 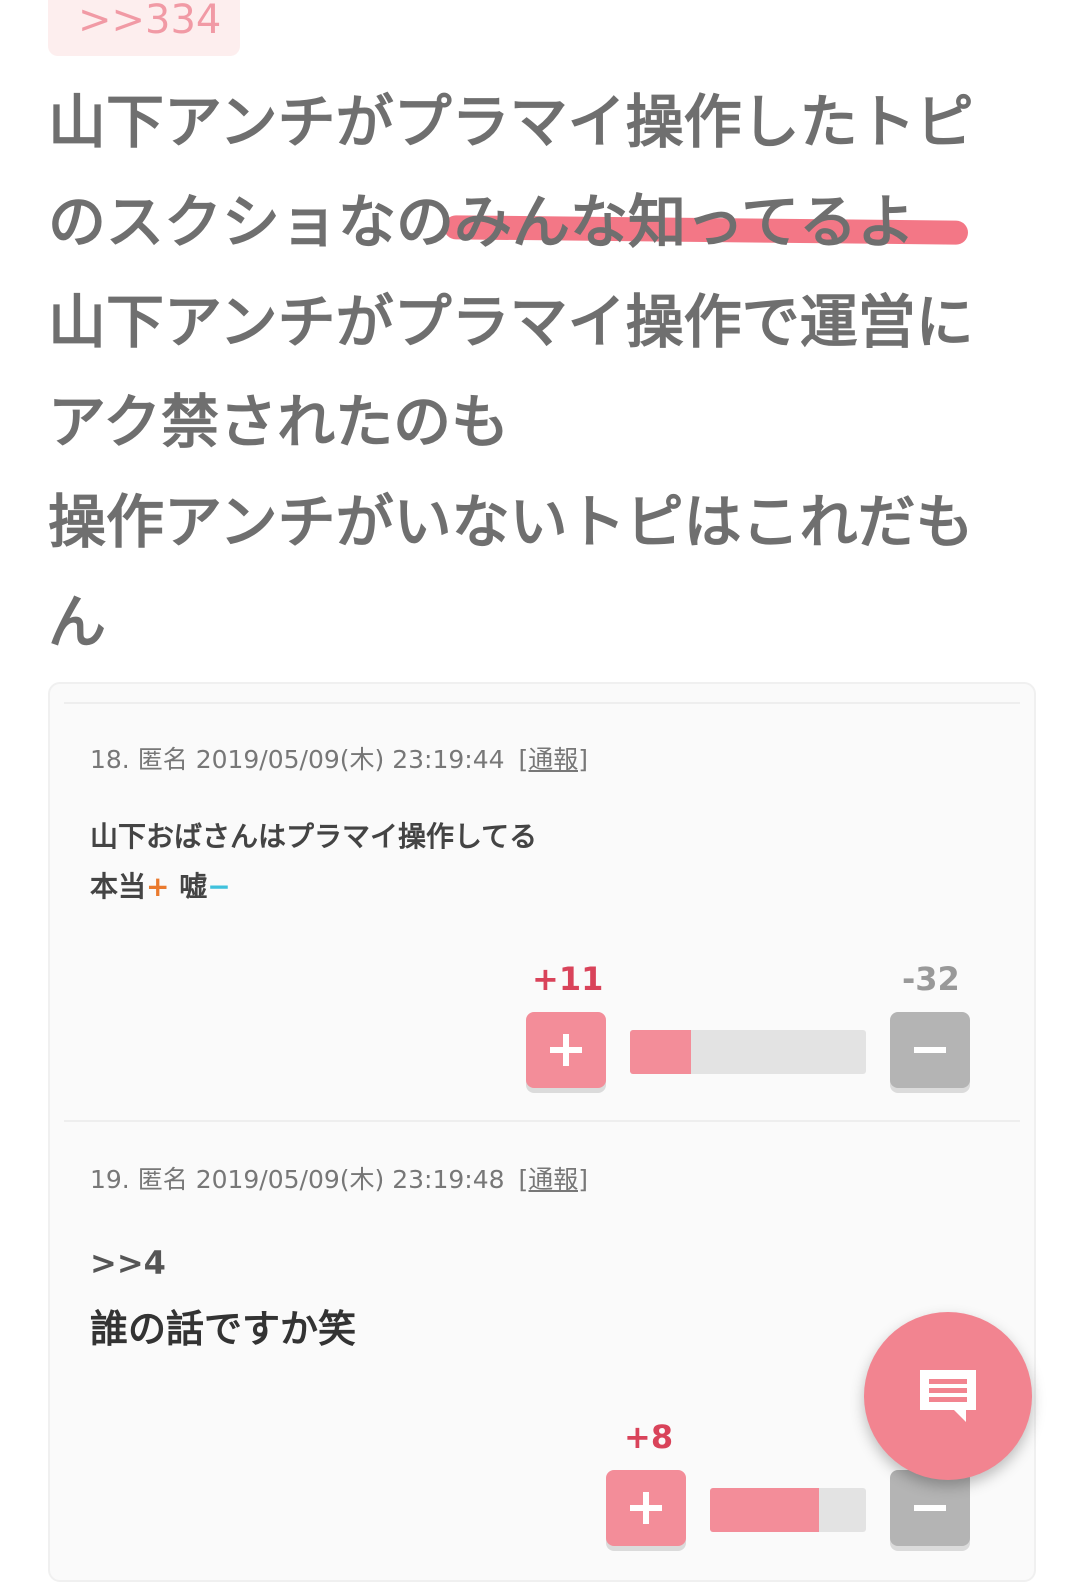 I want to click on post-line: 山下アンチがプラマイ操作で運営に, so click(x=511, y=322).